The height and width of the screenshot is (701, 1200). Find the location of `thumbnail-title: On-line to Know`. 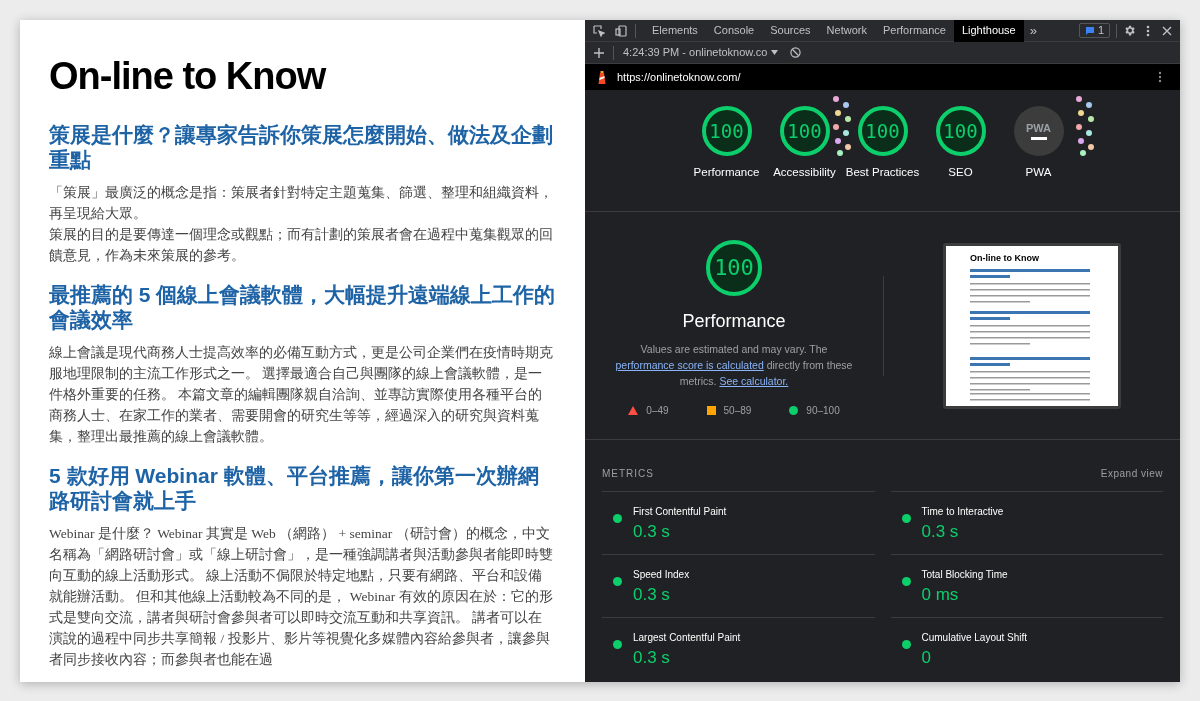

thumbnail-title: On-line to Know is located at coordinates (1005, 258).